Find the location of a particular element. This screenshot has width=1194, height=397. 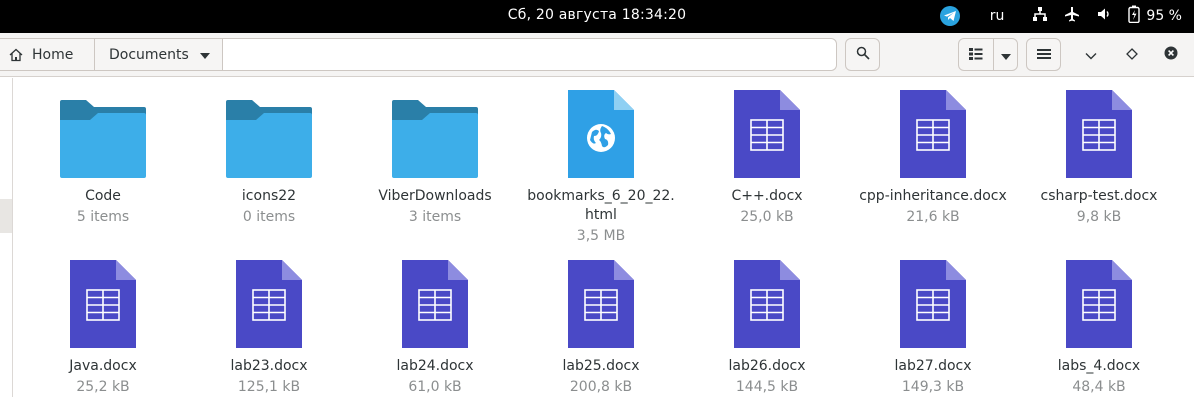

file-item: C++.docx 25,0 kB is located at coordinates (767, 152).